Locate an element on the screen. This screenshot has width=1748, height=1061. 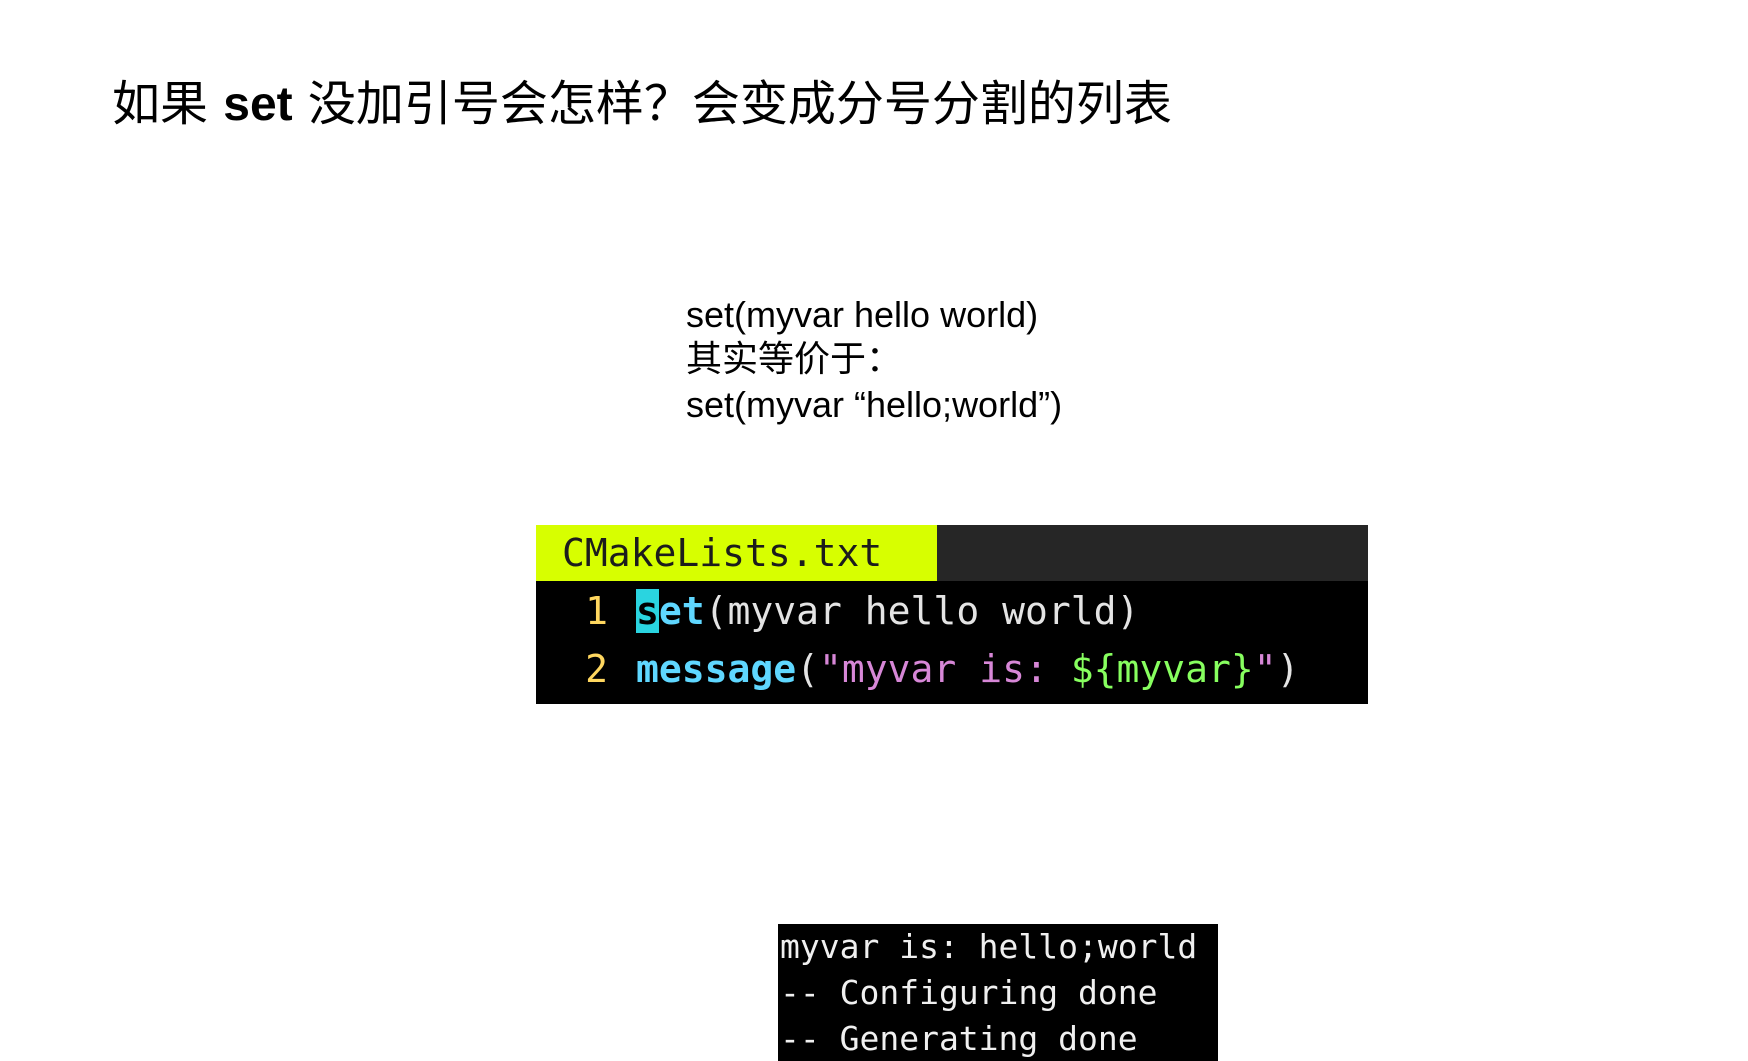
title-prefix: 如果 is located at coordinates (168, 104).